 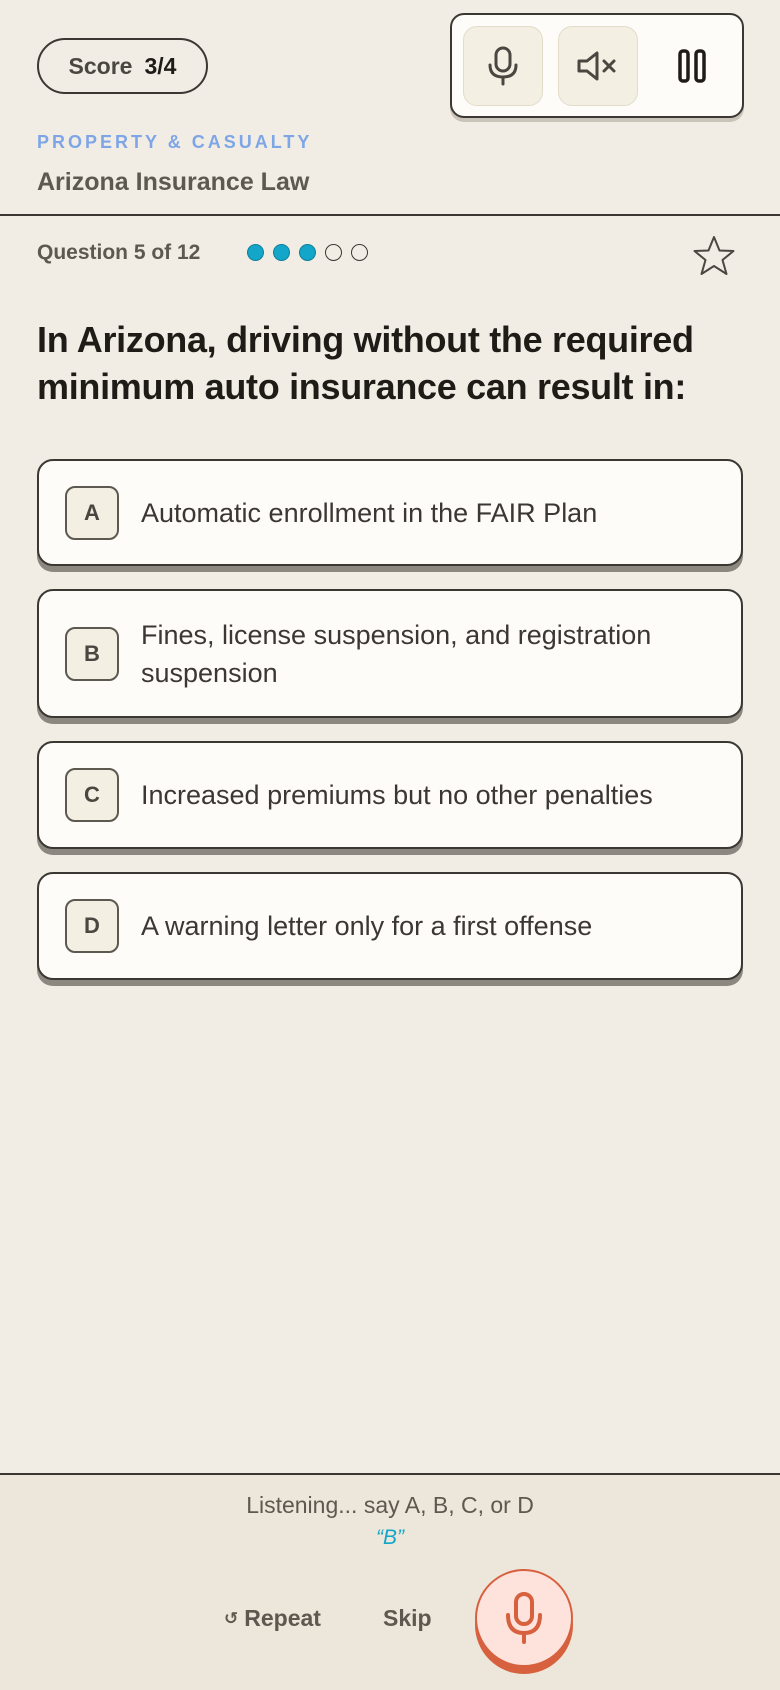 I want to click on option-letter: D, so click(x=92, y=926).